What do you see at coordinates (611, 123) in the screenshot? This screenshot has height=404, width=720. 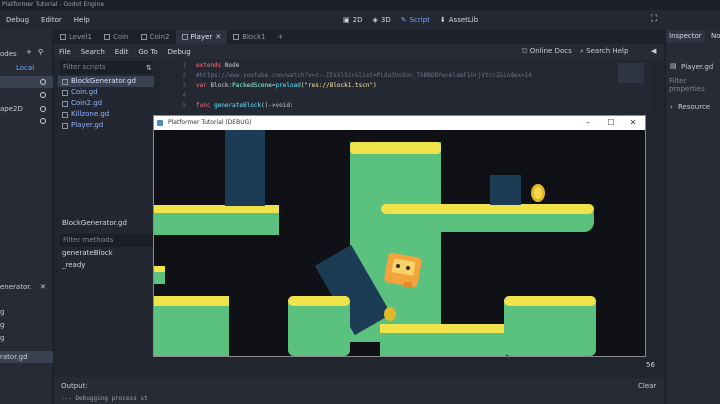 I see `maximize-icon: ☐` at bounding box center [611, 123].